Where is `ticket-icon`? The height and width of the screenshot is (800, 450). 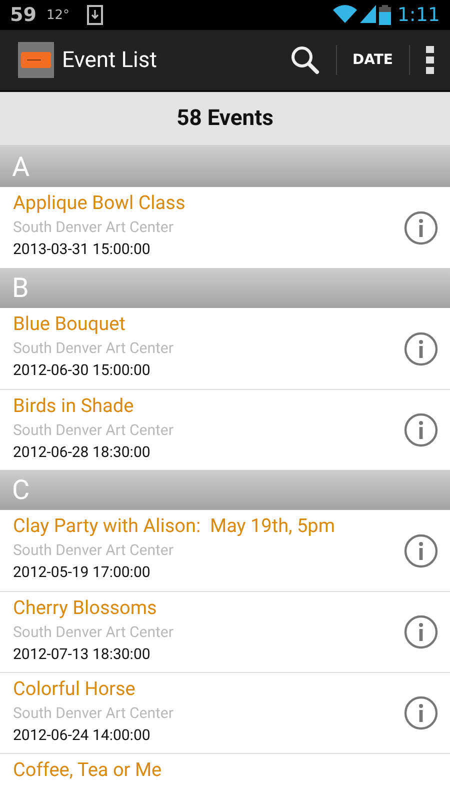
ticket-icon is located at coordinates (36, 60).